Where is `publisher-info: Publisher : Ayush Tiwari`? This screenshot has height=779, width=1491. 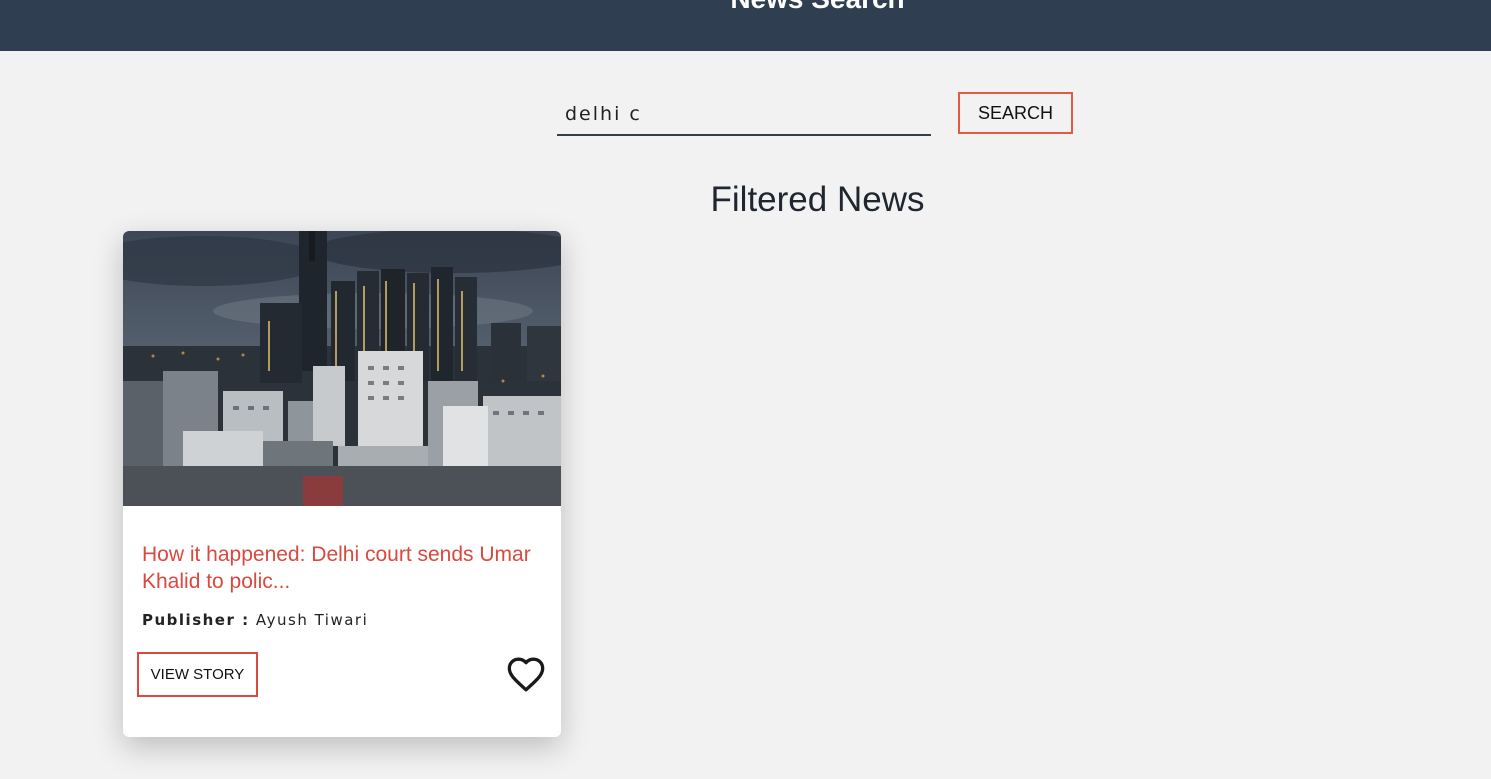
publisher-info: Publisher : Ayush Tiwari is located at coordinates (255, 620).